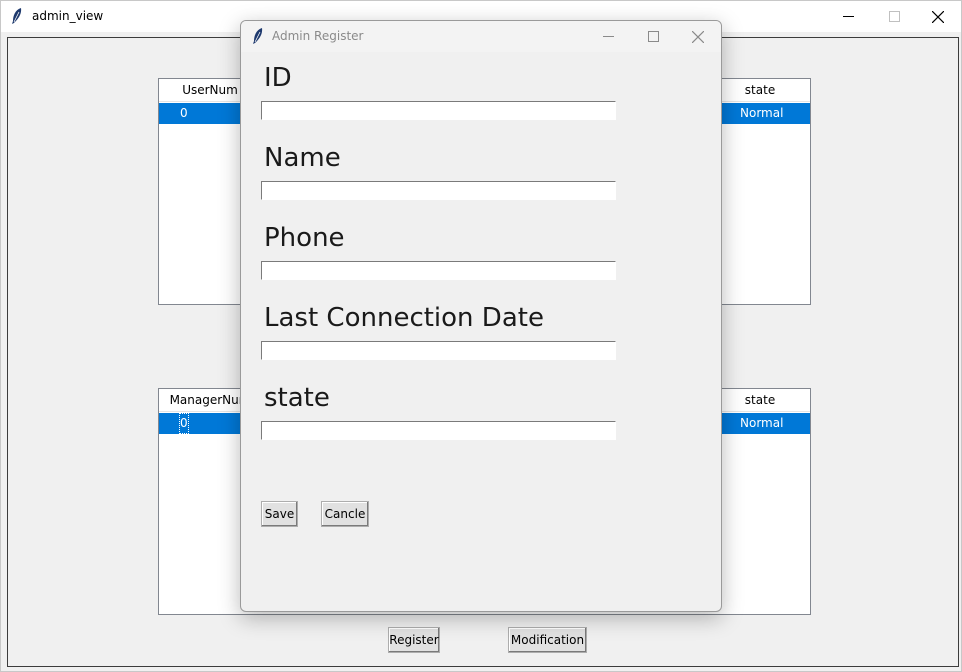 The width and height of the screenshot is (962, 672). What do you see at coordinates (438, 350) in the screenshot?
I see `last-connection-date-field` at bounding box center [438, 350].